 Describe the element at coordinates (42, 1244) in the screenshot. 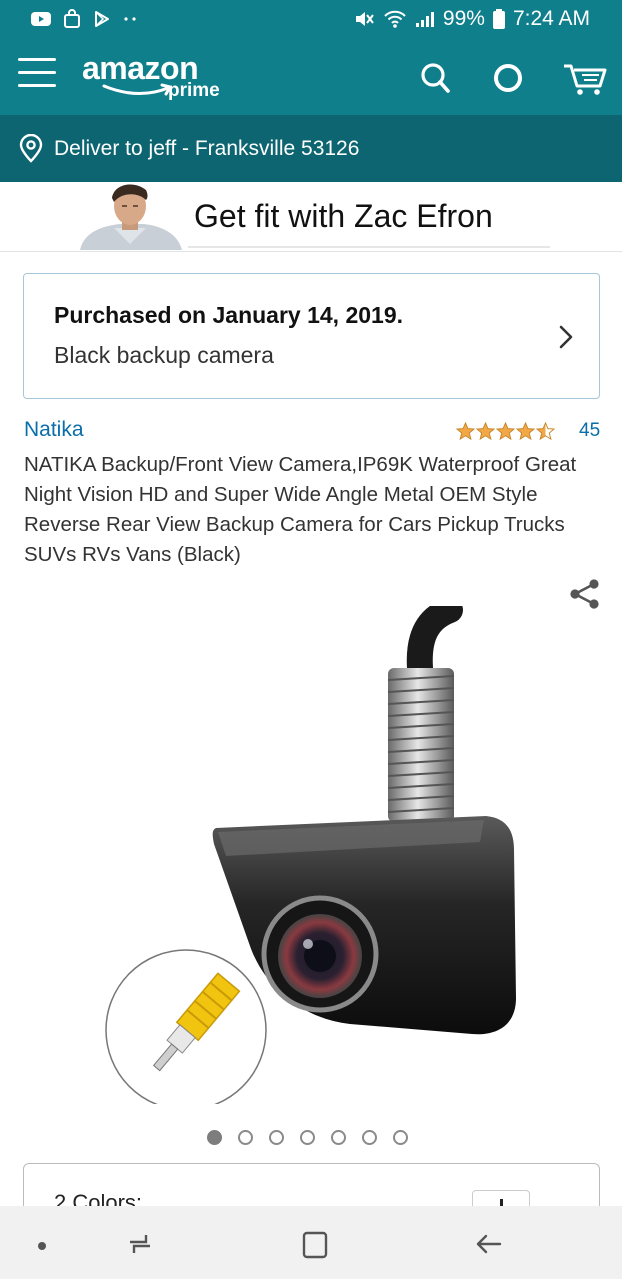

I see `dot-icon` at that location.